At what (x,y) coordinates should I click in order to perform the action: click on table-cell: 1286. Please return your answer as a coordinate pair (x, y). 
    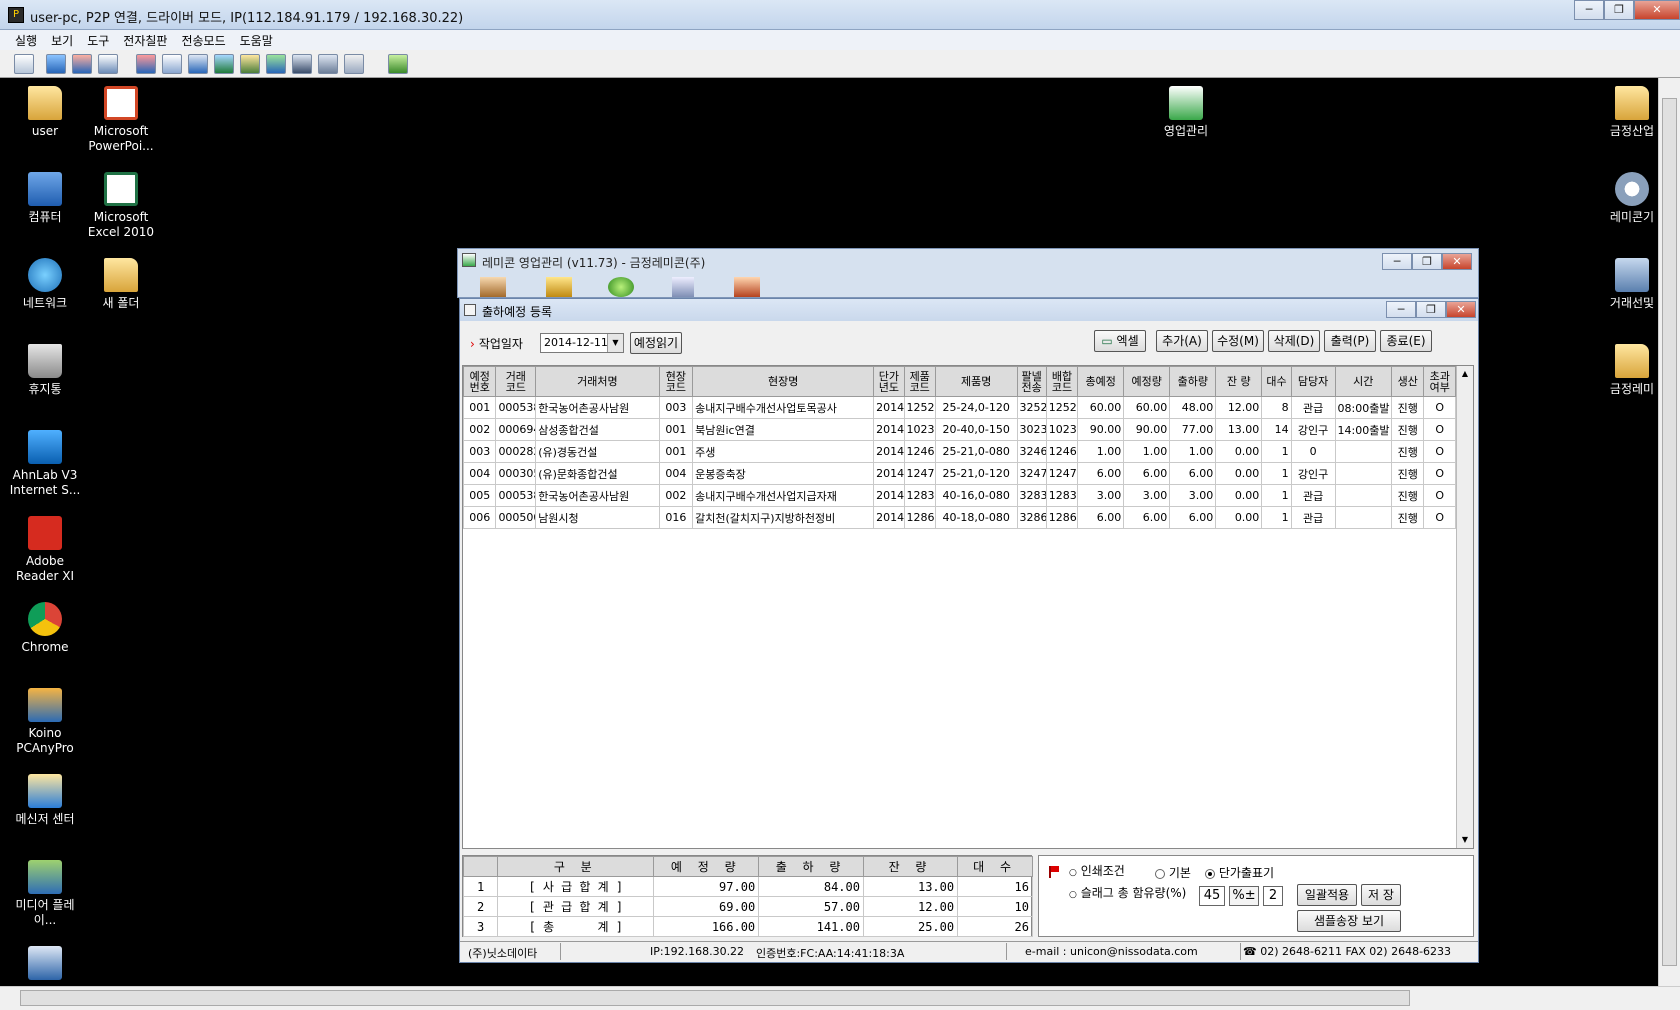
    Looking at the image, I should click on (1062, 517).